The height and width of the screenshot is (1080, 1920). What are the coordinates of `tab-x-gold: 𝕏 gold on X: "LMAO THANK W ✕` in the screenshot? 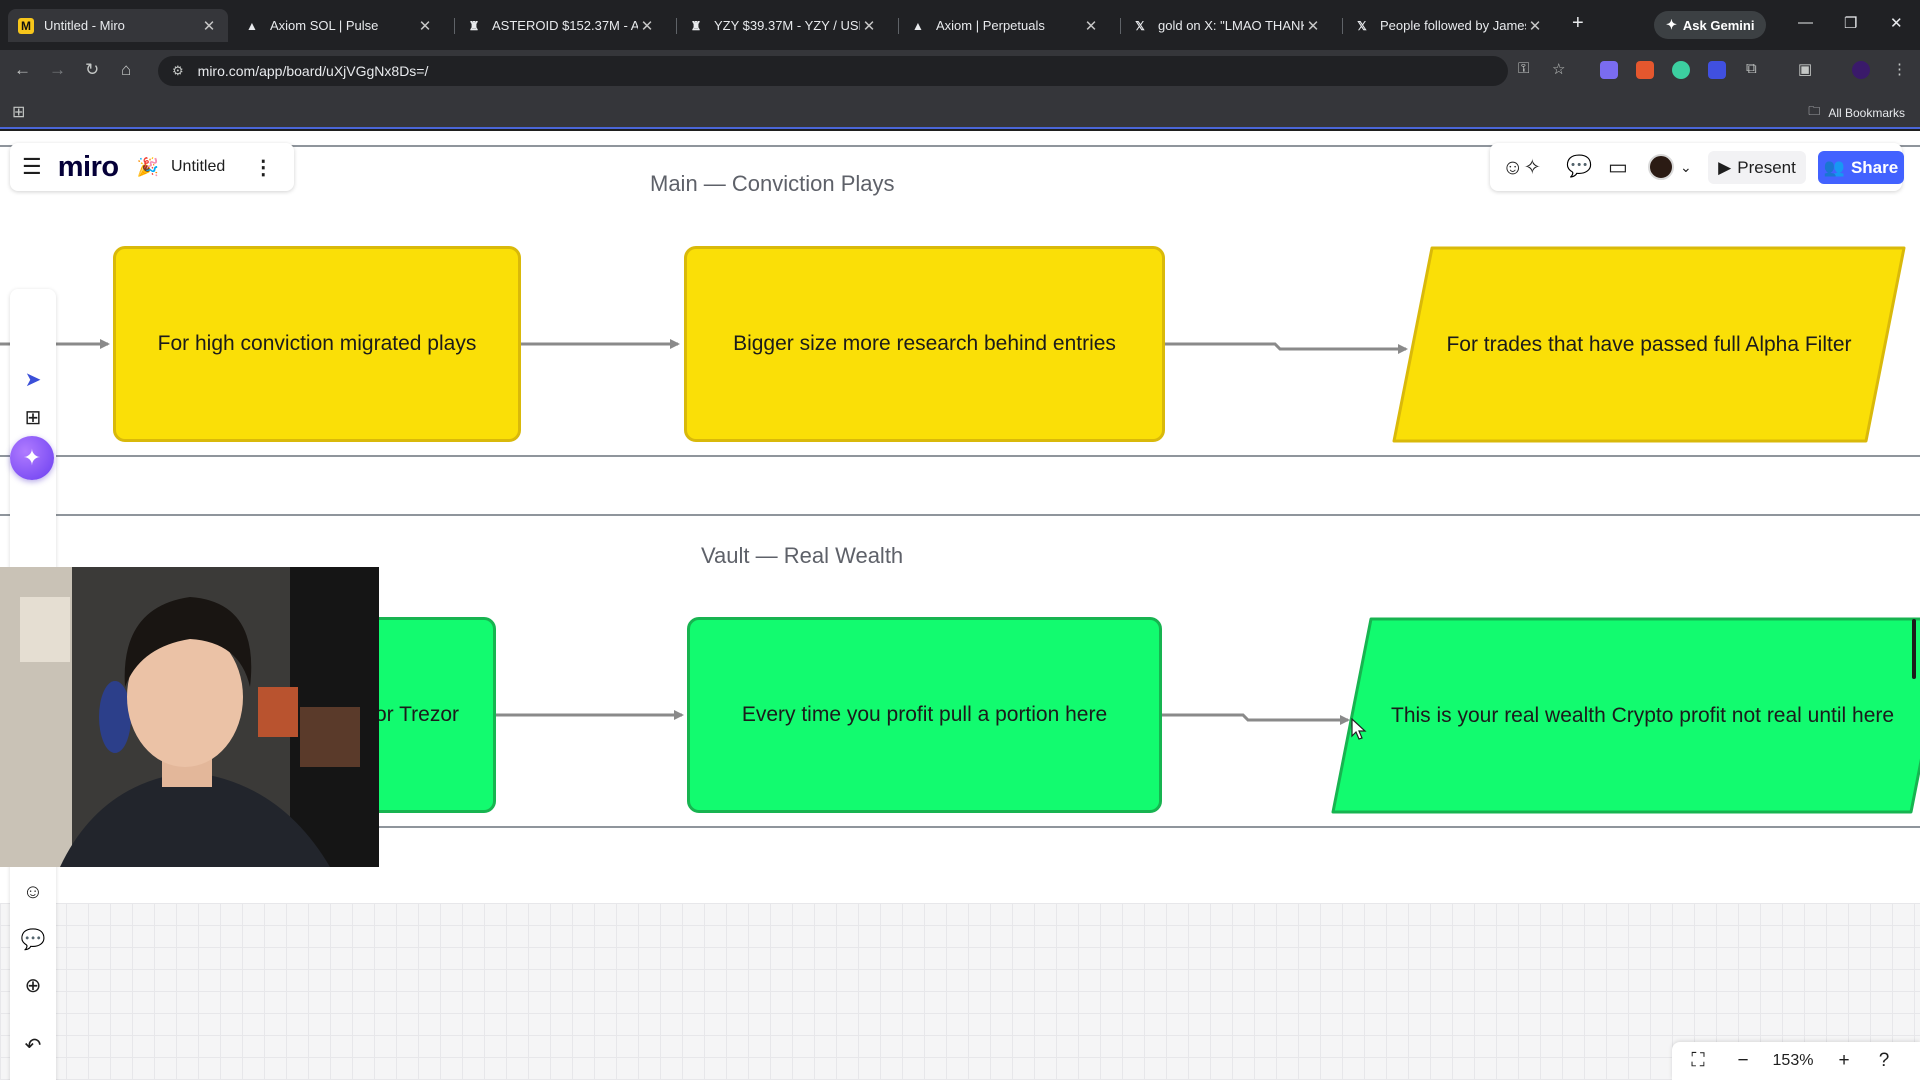 It's located at (1227, 25).